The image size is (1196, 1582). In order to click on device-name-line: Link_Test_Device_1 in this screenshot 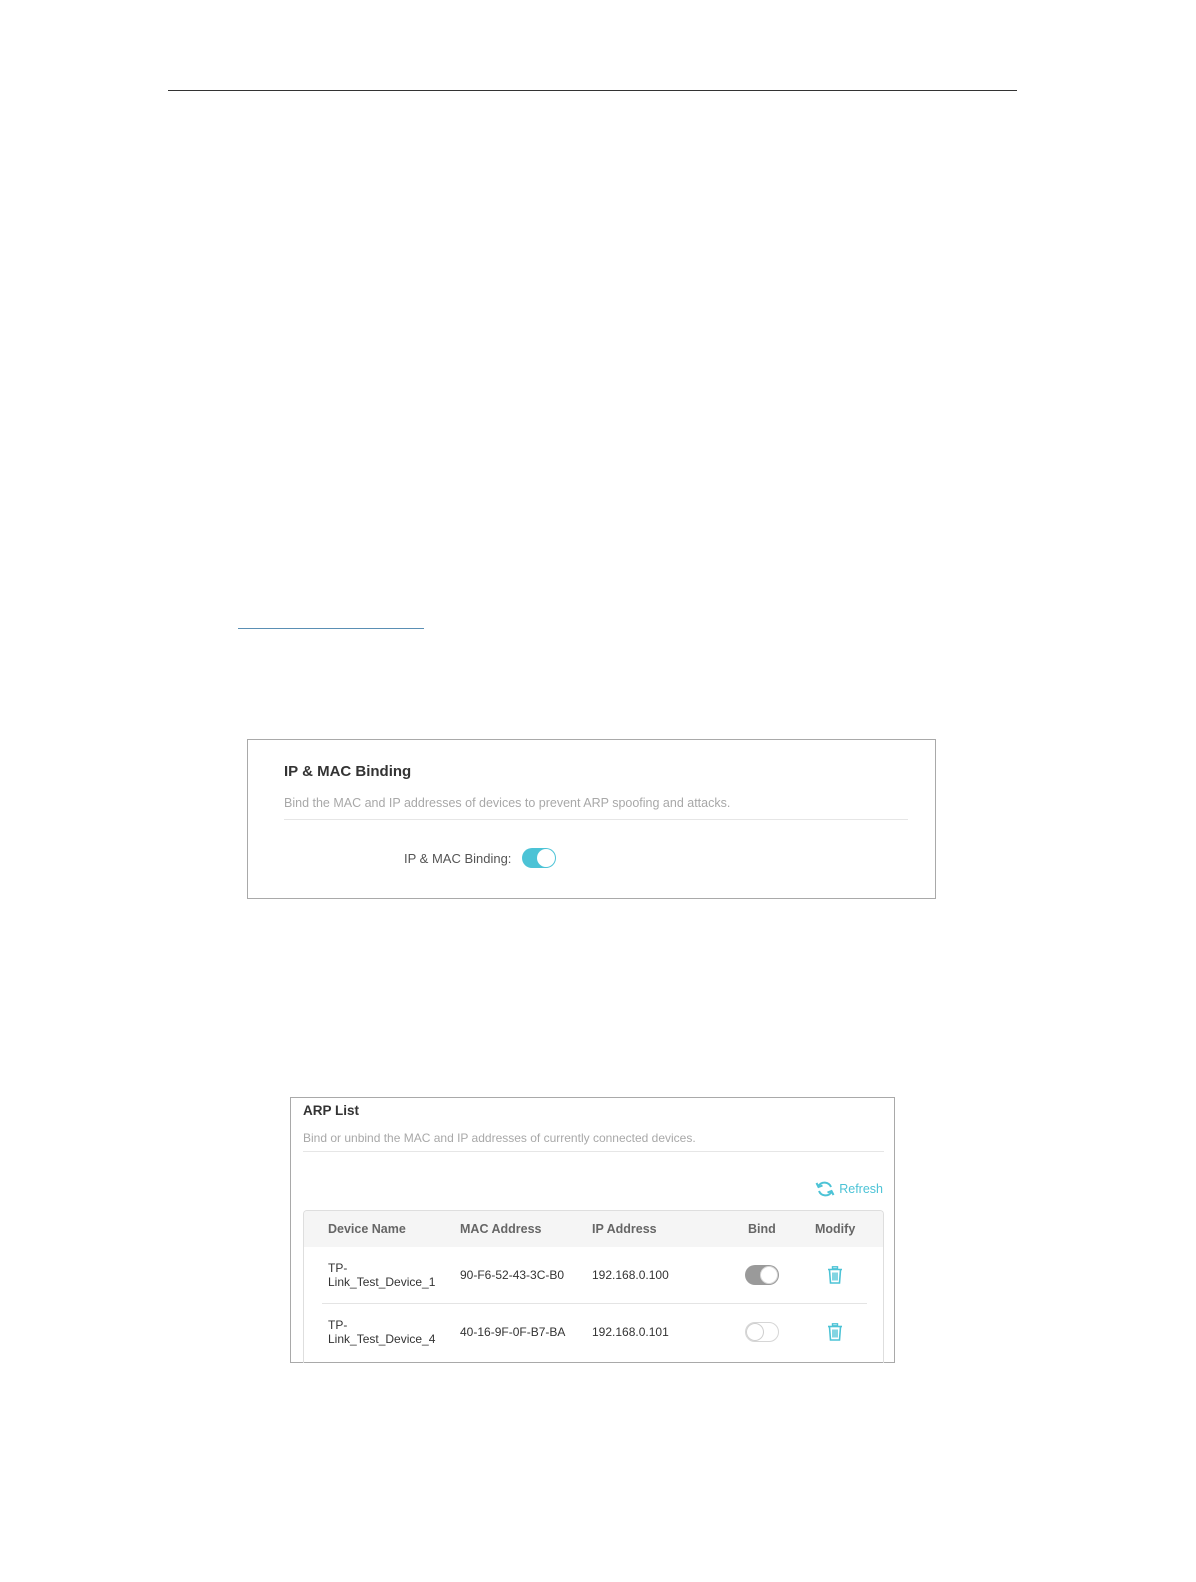, I will do `click(382, 1282)`.